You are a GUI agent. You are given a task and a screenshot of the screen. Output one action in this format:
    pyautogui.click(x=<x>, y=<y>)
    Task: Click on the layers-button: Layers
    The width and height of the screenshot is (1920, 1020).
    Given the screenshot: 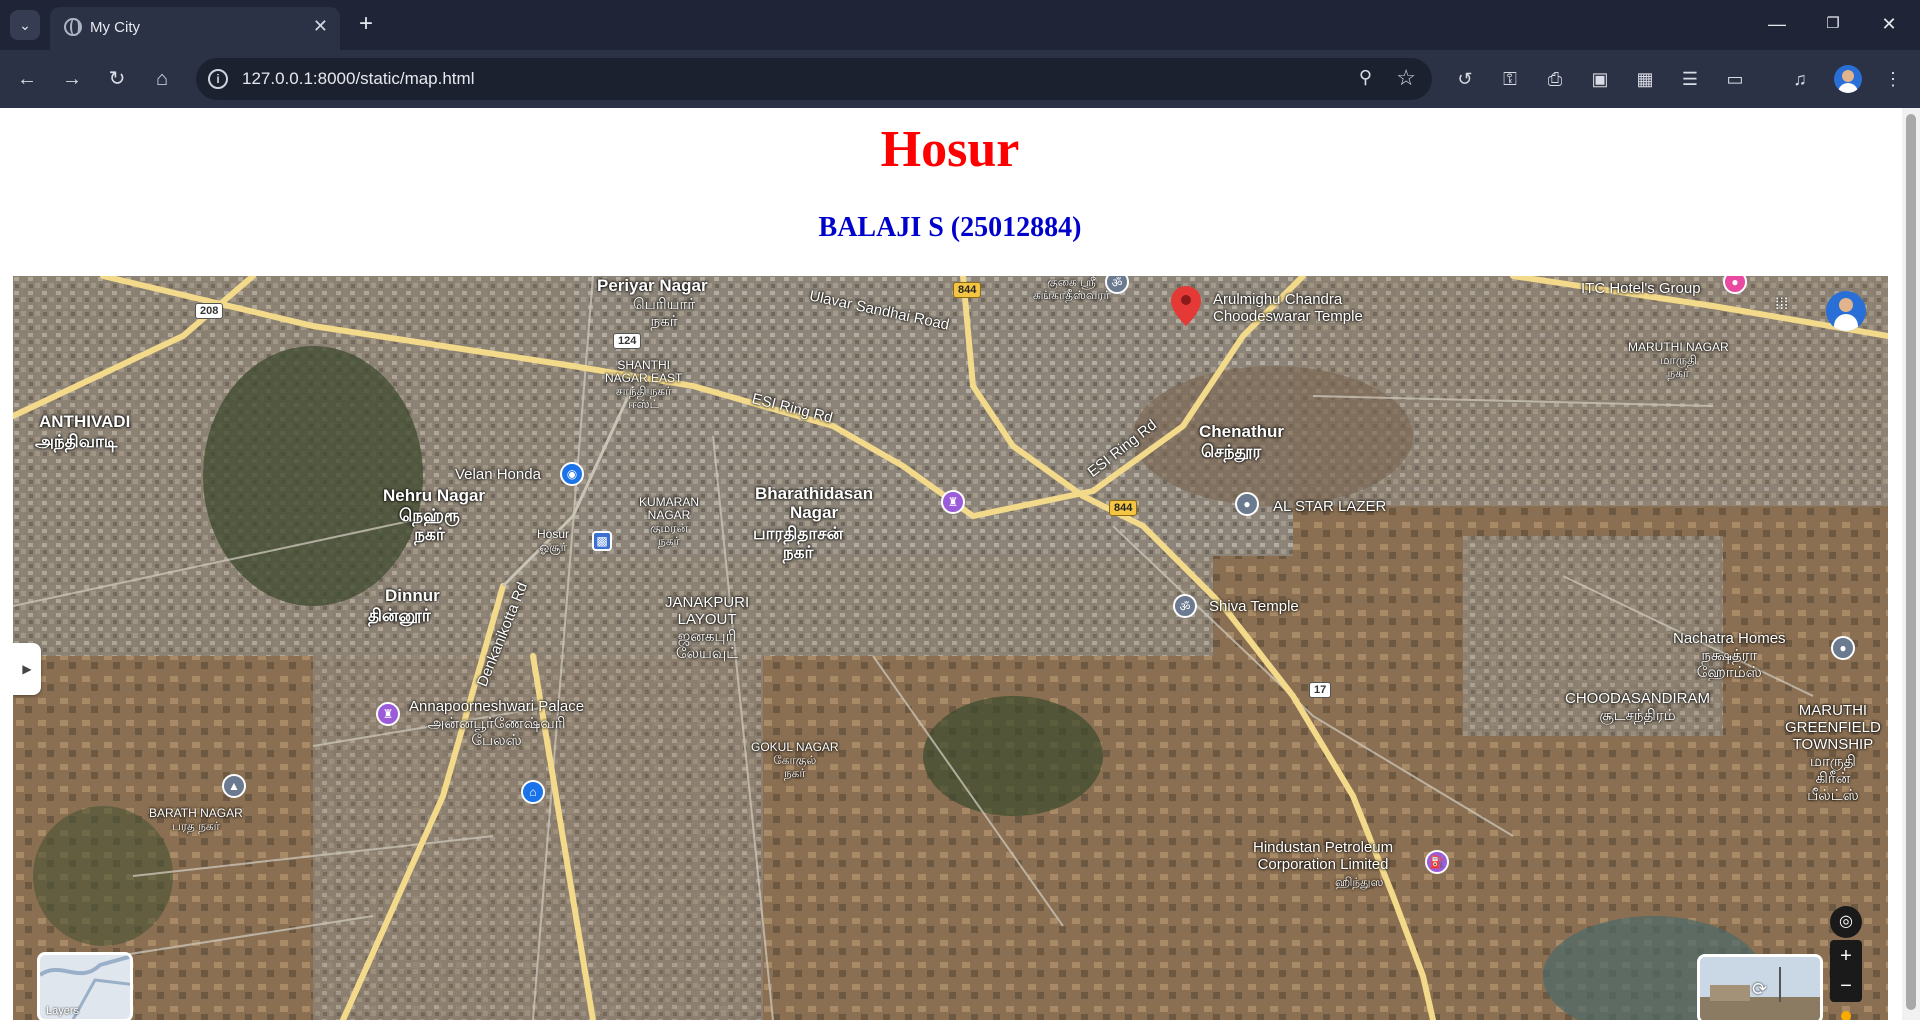 What is the action you would take?
    pyautogui.click(x=85, y=986)
    